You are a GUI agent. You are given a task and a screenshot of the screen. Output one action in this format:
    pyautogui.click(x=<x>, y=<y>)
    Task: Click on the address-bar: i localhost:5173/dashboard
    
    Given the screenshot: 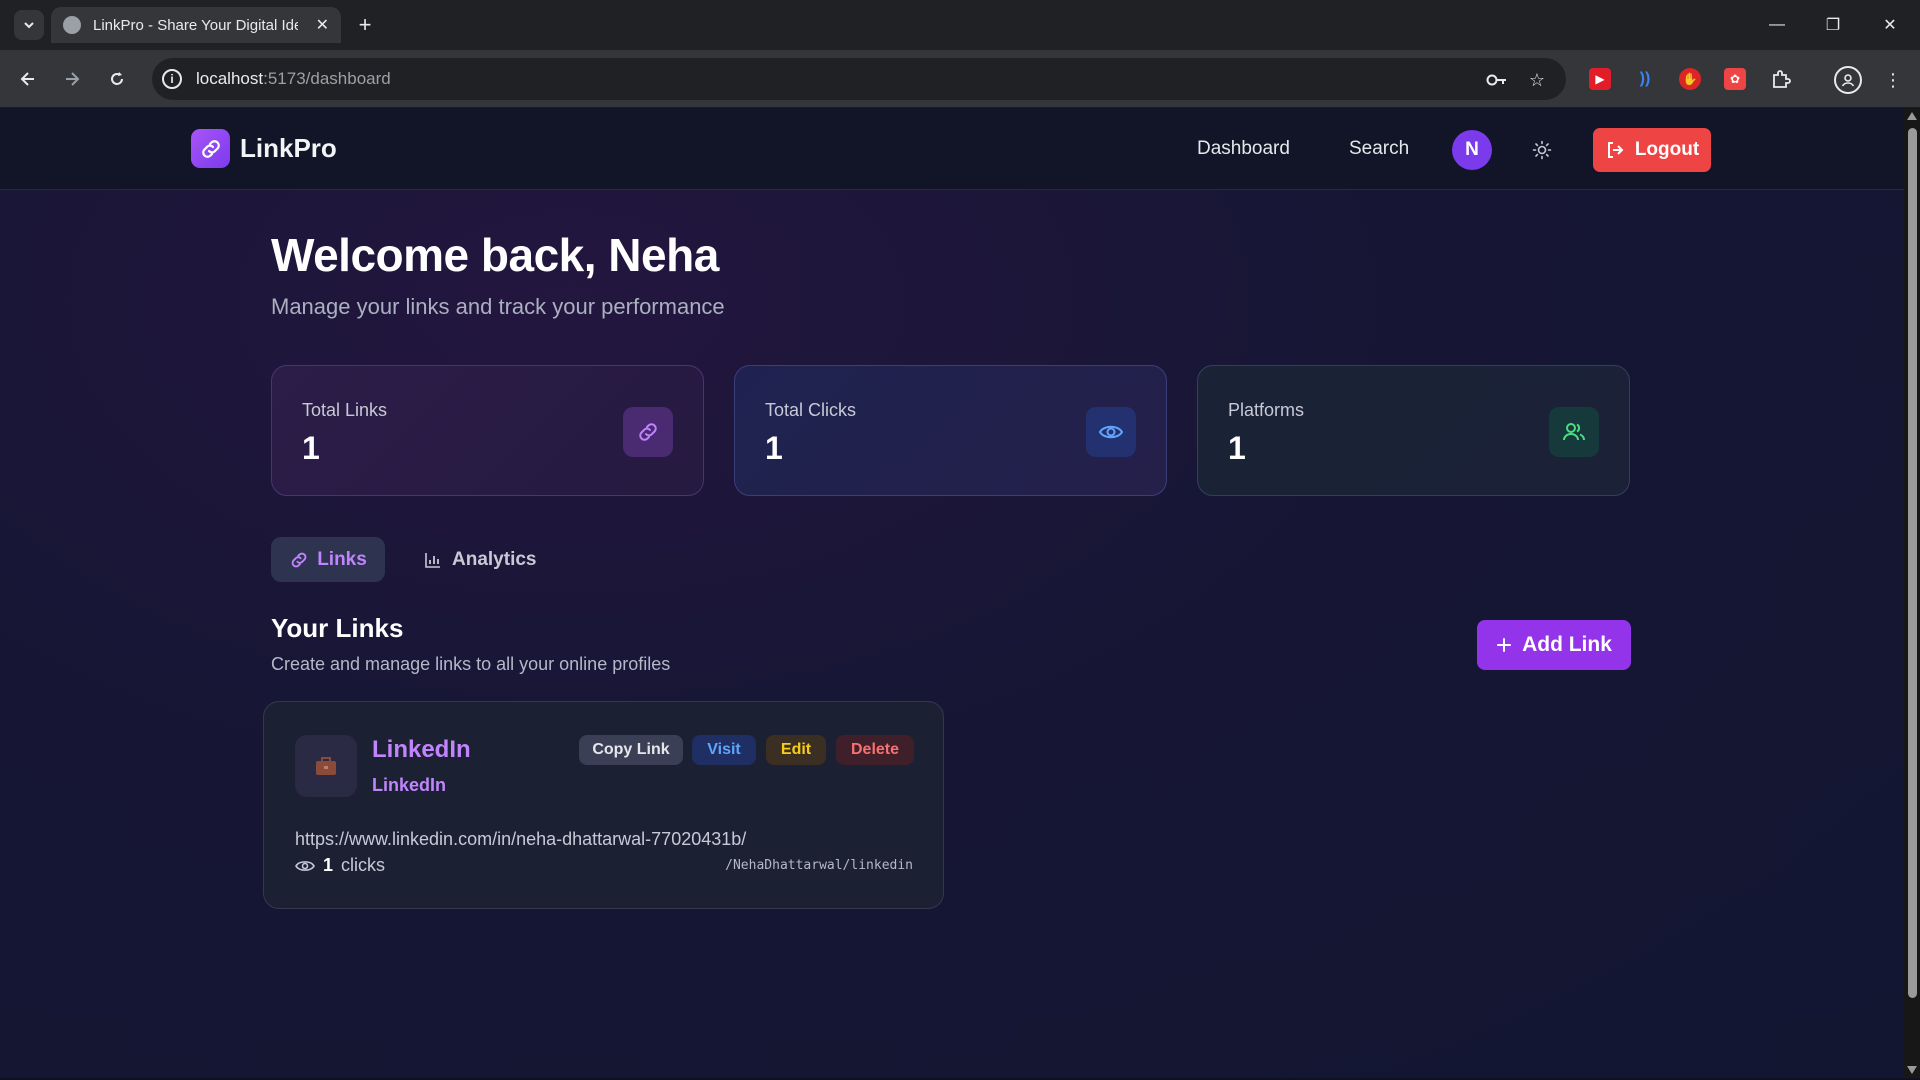 What is the action you would take?
    pyautogui.click(x=859, y=79)
    